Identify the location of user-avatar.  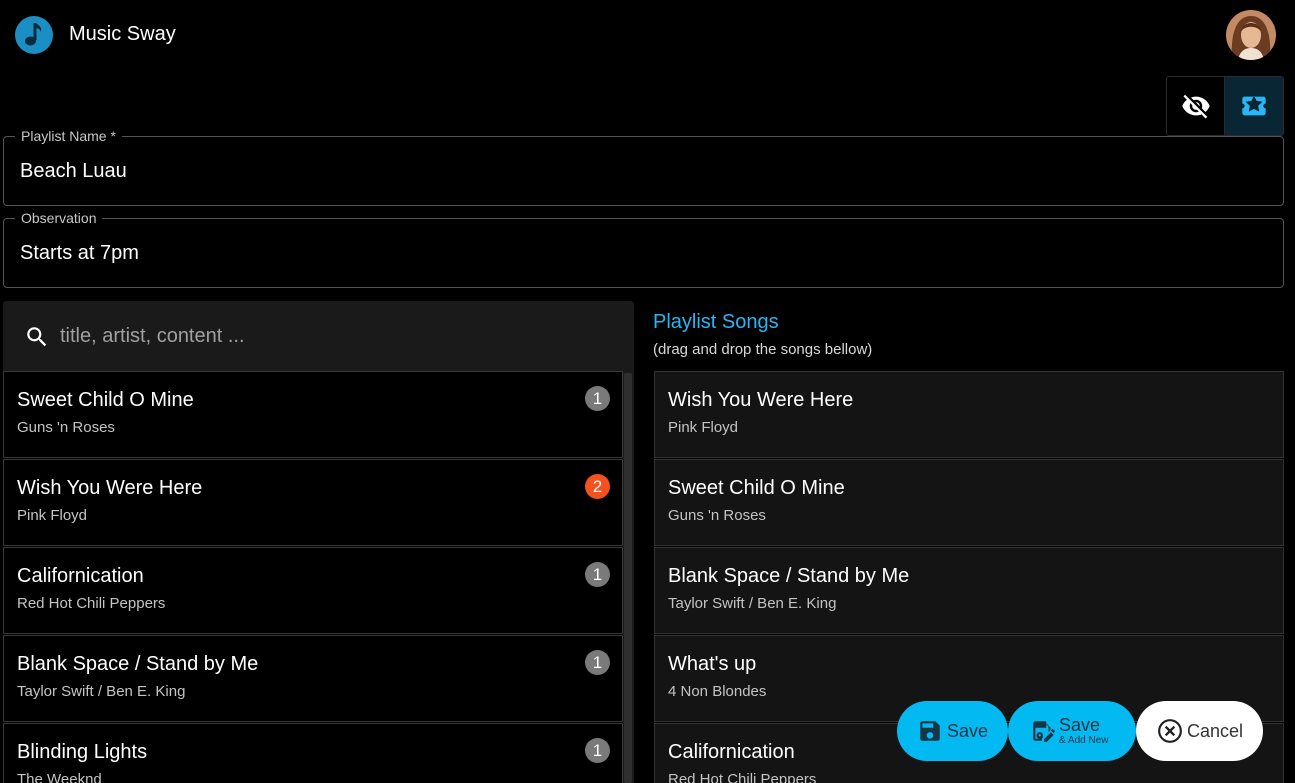
(1251, 35).